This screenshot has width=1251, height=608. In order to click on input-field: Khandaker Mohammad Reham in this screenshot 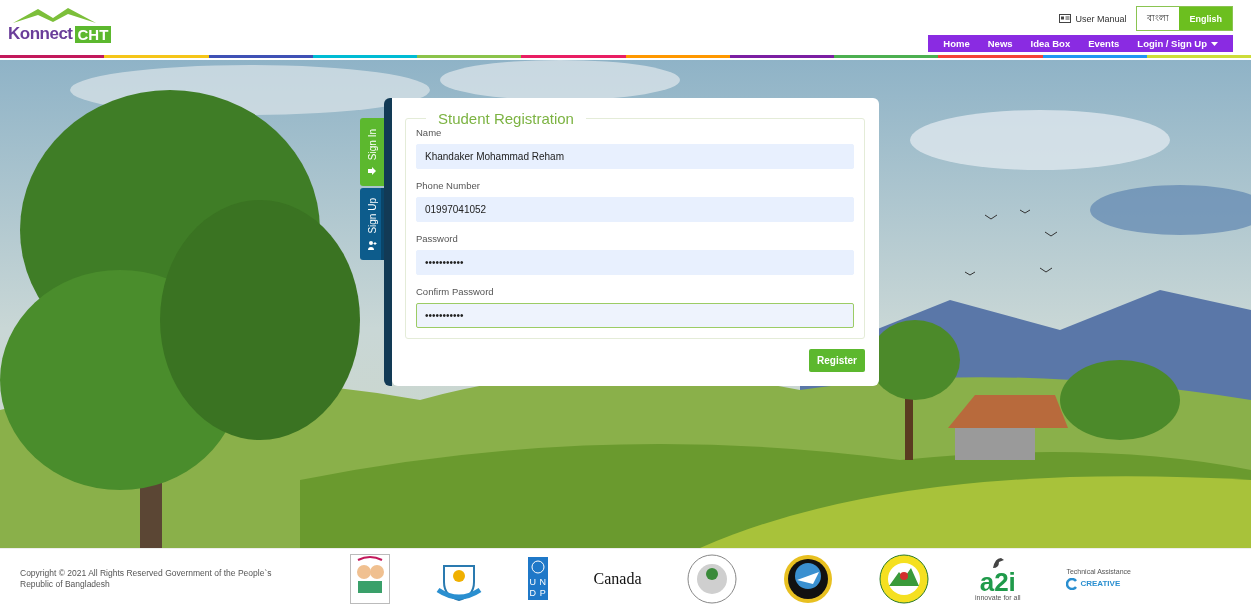, I will do `click(635, 156)`.